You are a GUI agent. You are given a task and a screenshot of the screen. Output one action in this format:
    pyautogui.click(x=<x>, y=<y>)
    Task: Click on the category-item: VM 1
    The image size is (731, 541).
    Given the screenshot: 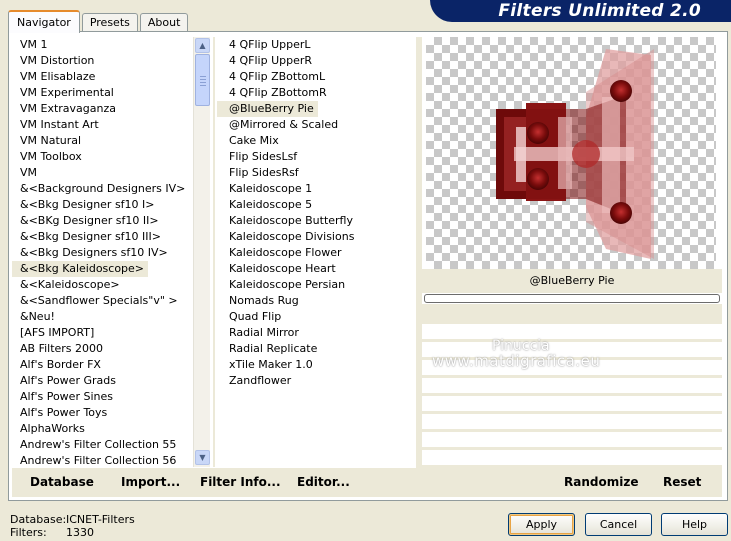 What is the action you would take?
    pyautogui.click(x=102, y=45)
    